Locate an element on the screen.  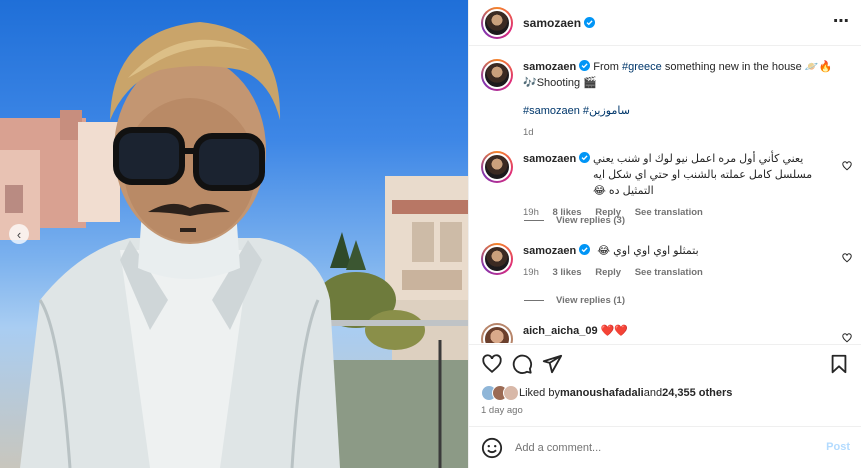
liked-by-middle: and is located at coordinates (653, 393).